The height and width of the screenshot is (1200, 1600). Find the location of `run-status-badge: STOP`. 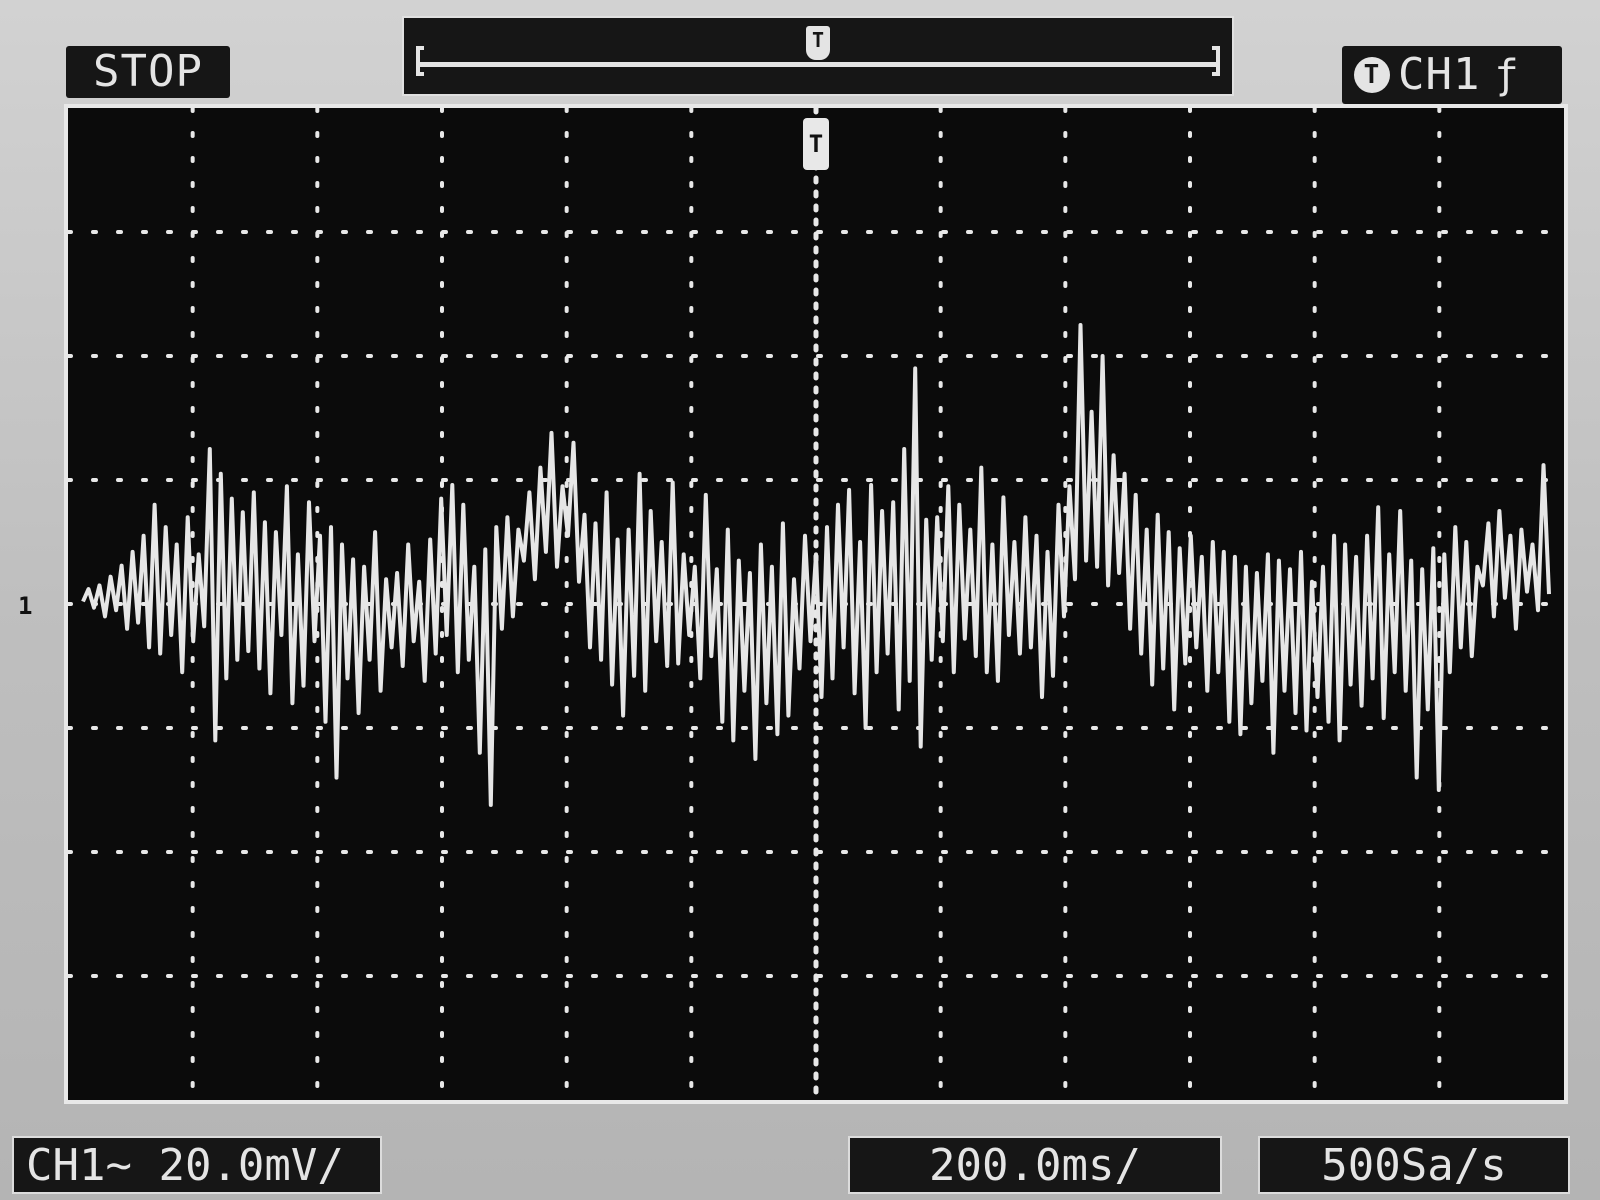

run-status-badge: STOP is located at coordinates (148, 72).